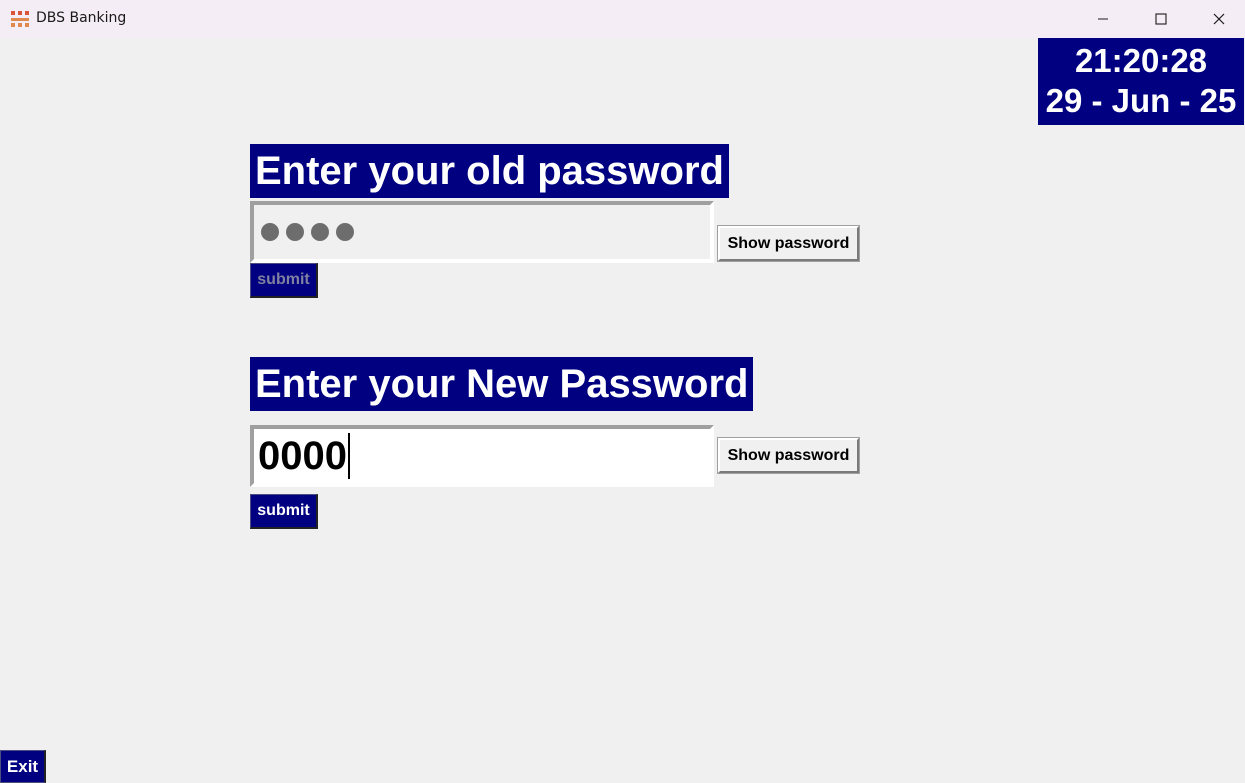  I want to click on maximize-button, so click(1161, 19).